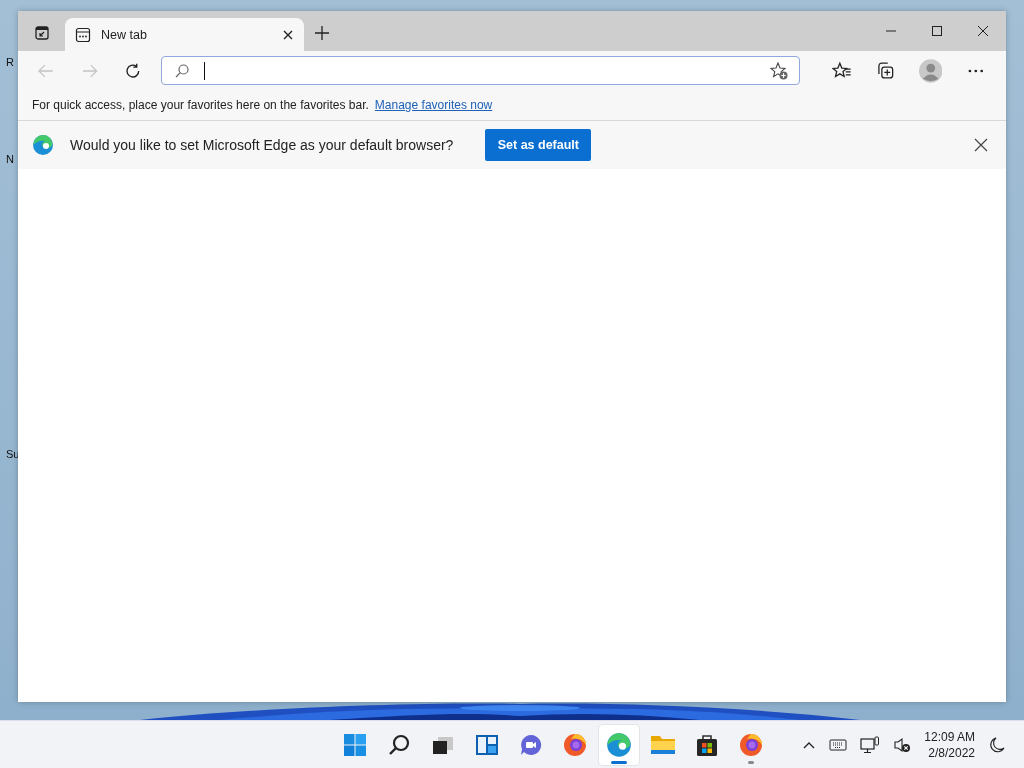 The height and width of the screenshot is (768, 1024). Describe the element at coordinates (778, 70) in the screenshot. I see `add-favorite-icon` at that location.